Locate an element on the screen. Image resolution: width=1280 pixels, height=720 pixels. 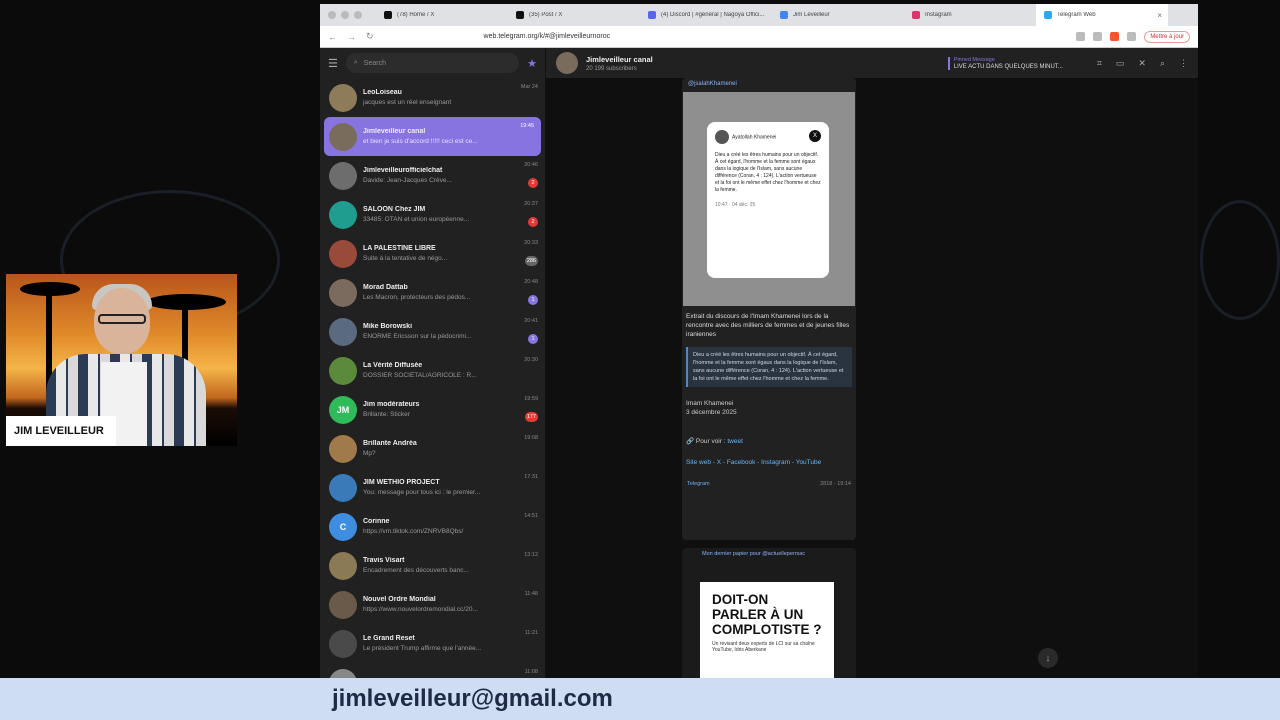
chat-preview: Mp? is located at coordinates (369, 453).